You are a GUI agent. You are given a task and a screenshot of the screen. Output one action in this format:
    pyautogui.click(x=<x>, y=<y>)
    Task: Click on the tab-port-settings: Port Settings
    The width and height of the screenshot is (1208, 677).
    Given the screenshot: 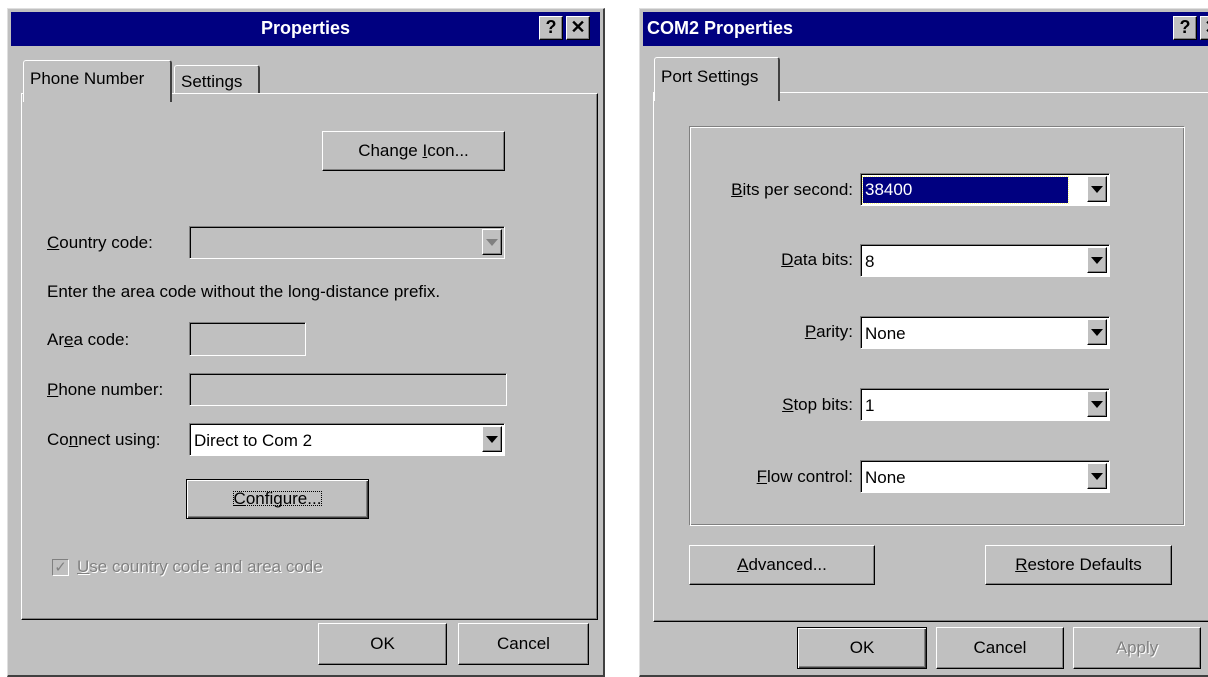 What is the action you would take?
    pyautogui.click(x=717, y=79)
    